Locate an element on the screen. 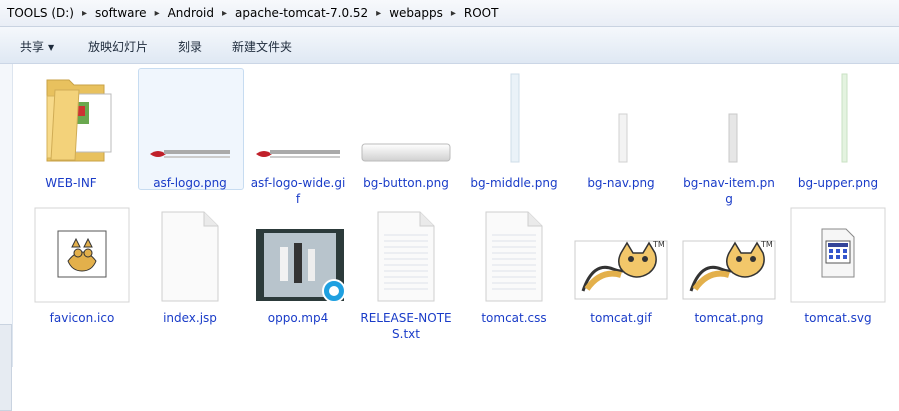 The height and width of the screenshot is (411, 899). file-name: WEB-INF is located at coordinates (71, 183).